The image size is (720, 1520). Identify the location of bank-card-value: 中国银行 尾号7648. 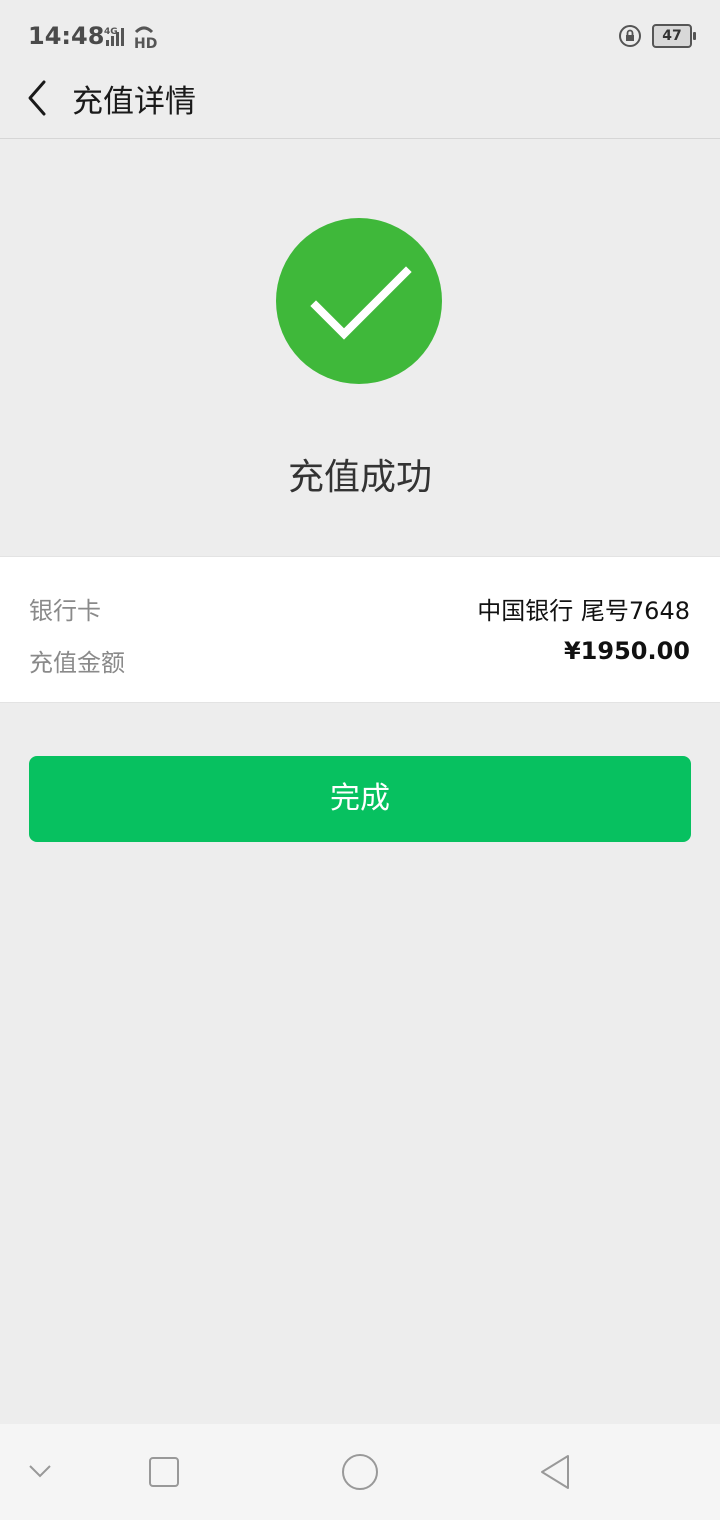
(583, 611).